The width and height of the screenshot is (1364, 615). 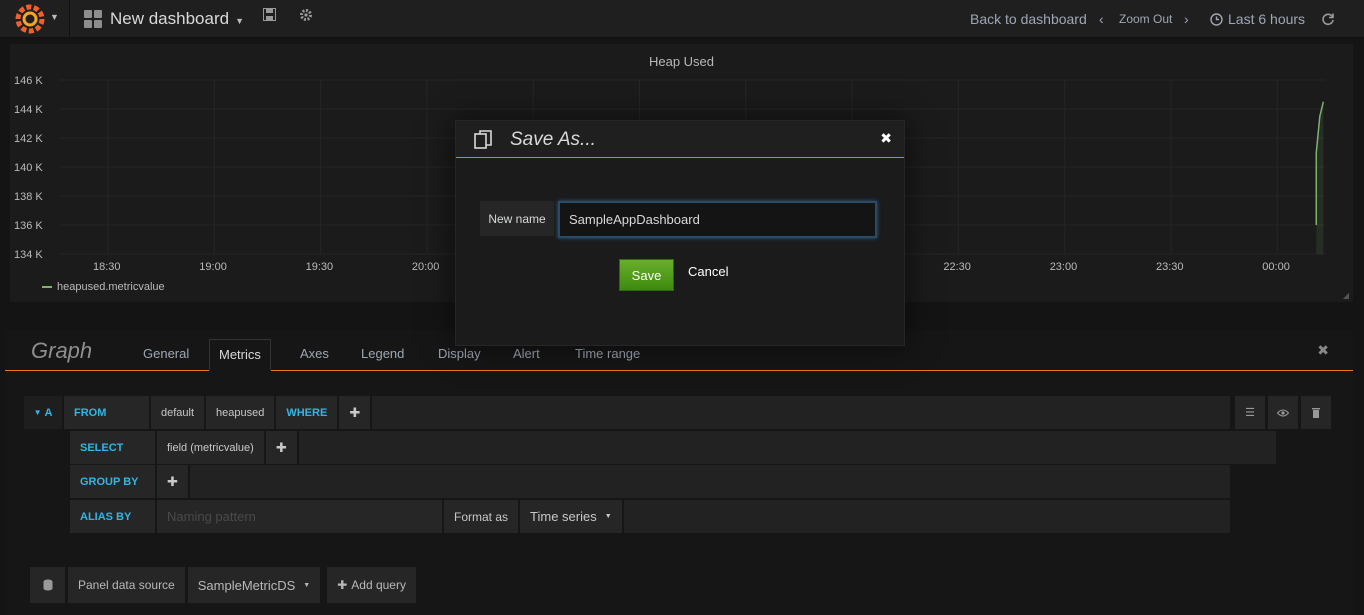 I want to click on gear-icon, so click(x=306, y=16).